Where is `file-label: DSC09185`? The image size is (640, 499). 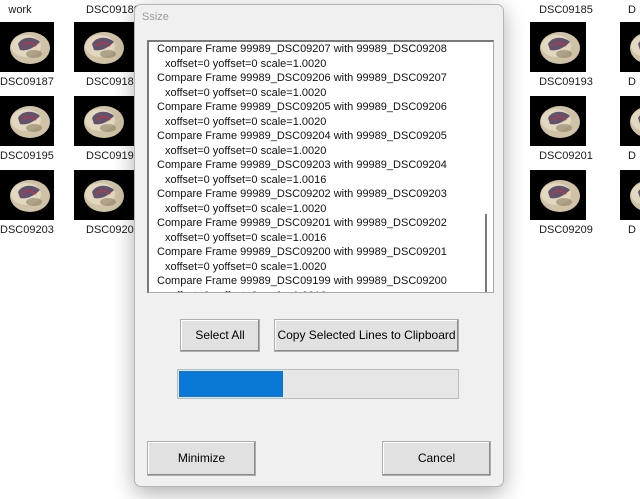
file-label: DSC09185 is located at coordinates (566, 10).